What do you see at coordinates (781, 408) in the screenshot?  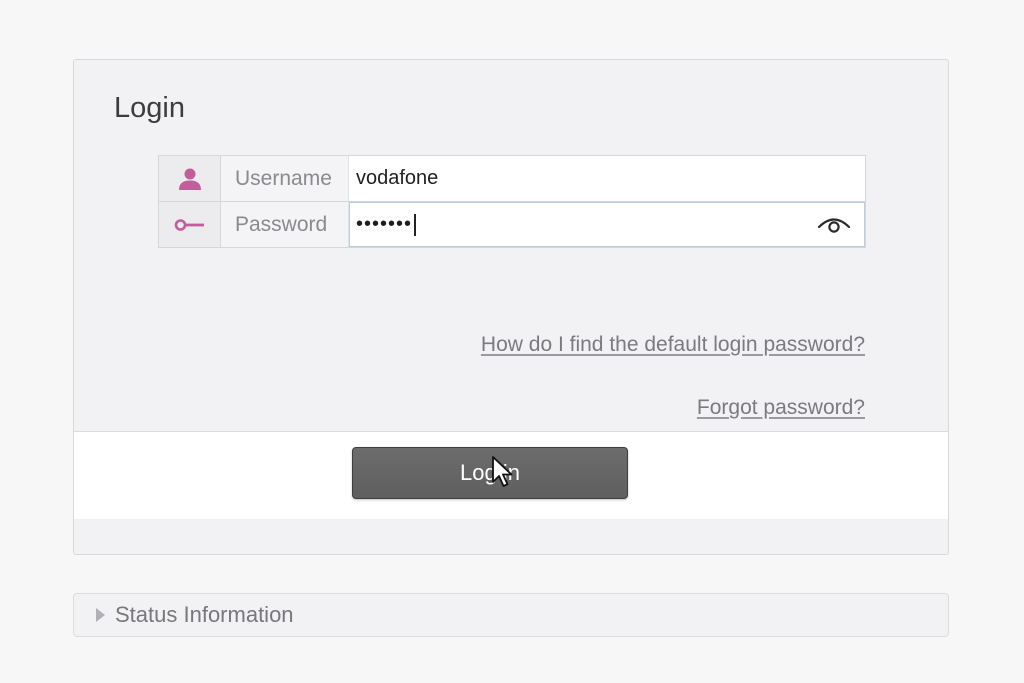 I see `forgot-password-link: Forgot password?` at bounding box center [781, 408].